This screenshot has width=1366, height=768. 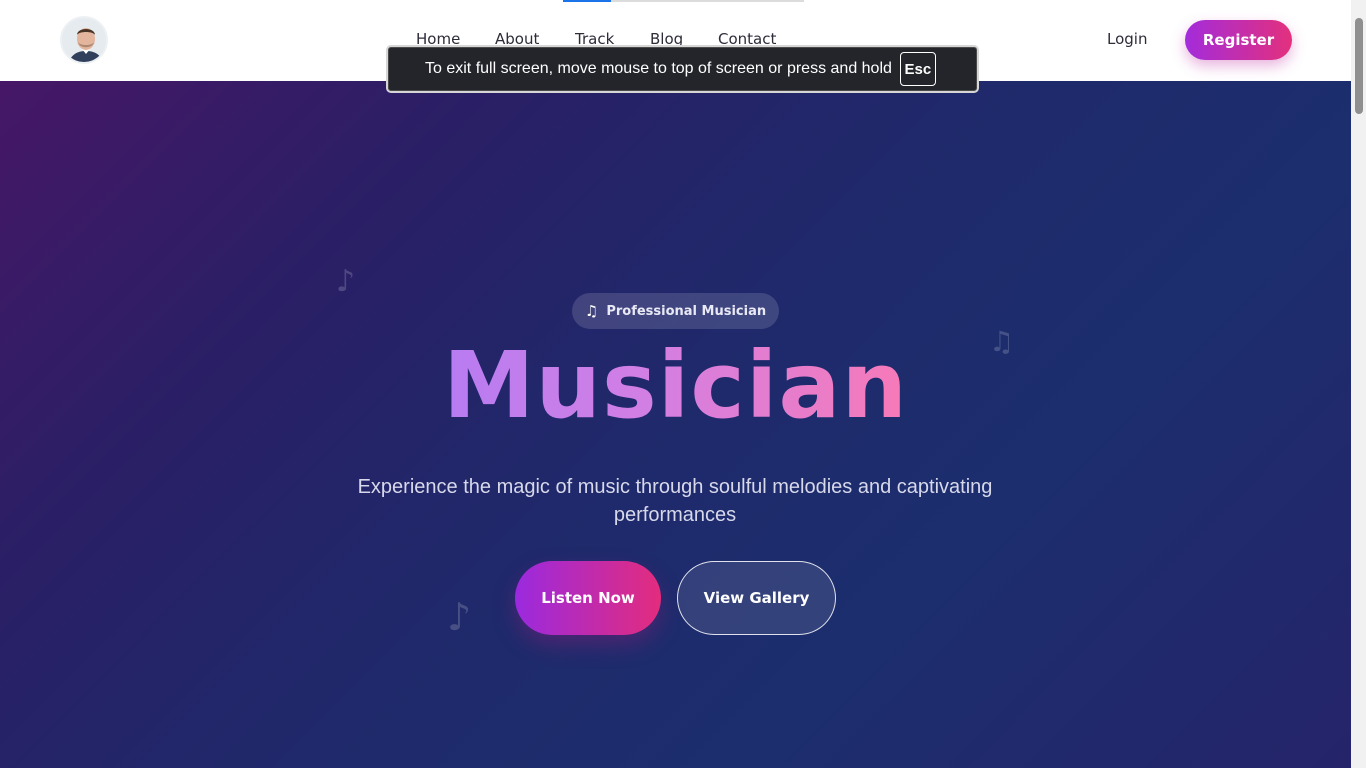 What do you see at coordinates (683, 1) in the screenshot?
I see `scroll-progress-bar` at bounding box center [683, 1].